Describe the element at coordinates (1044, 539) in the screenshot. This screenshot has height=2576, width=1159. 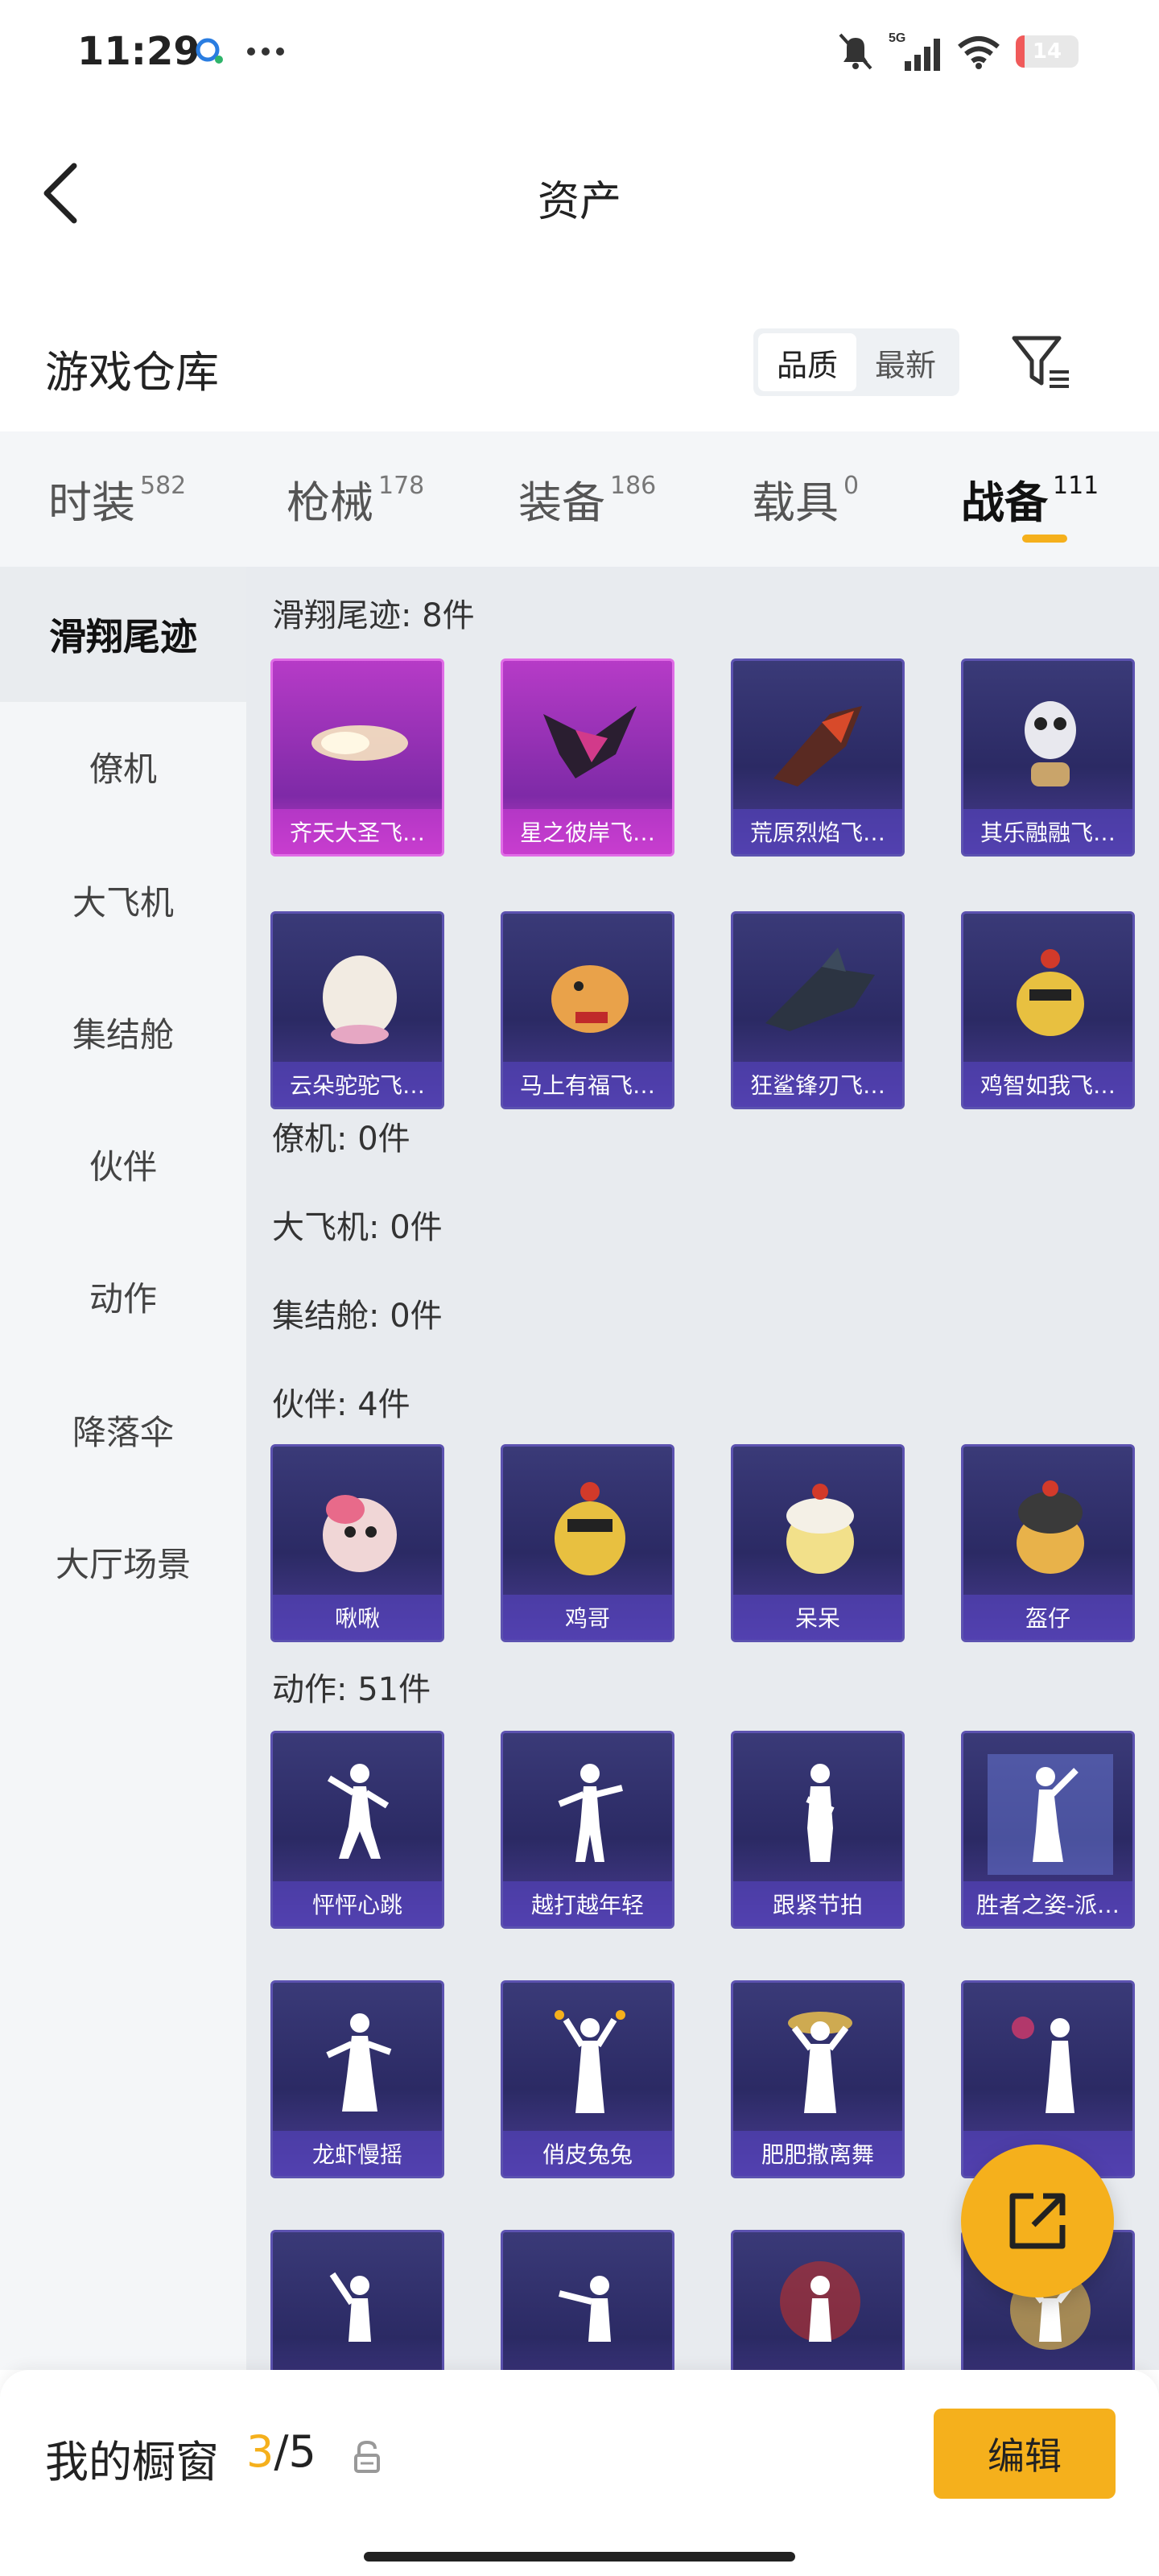
I see `active-tab-underline` at that location.